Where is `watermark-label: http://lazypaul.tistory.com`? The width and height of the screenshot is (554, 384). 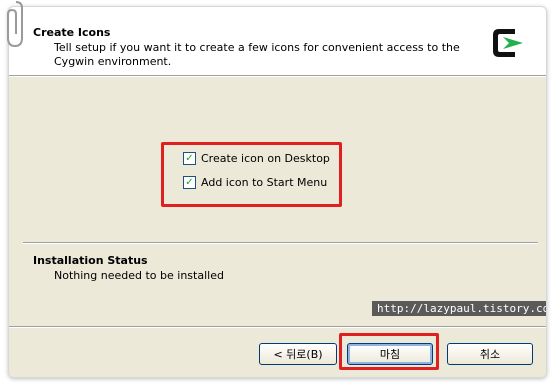 watermark-label: http://lazypaul.tistory.com is located at coordinates (459, 308).